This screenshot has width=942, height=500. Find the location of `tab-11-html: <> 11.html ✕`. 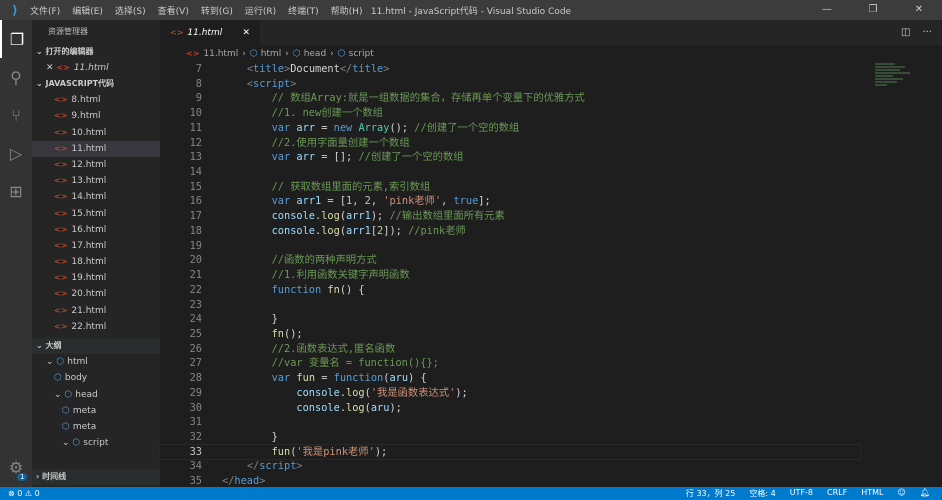

tab-11-html: <> 11.html ✕ is located at coordinates (210, 32).